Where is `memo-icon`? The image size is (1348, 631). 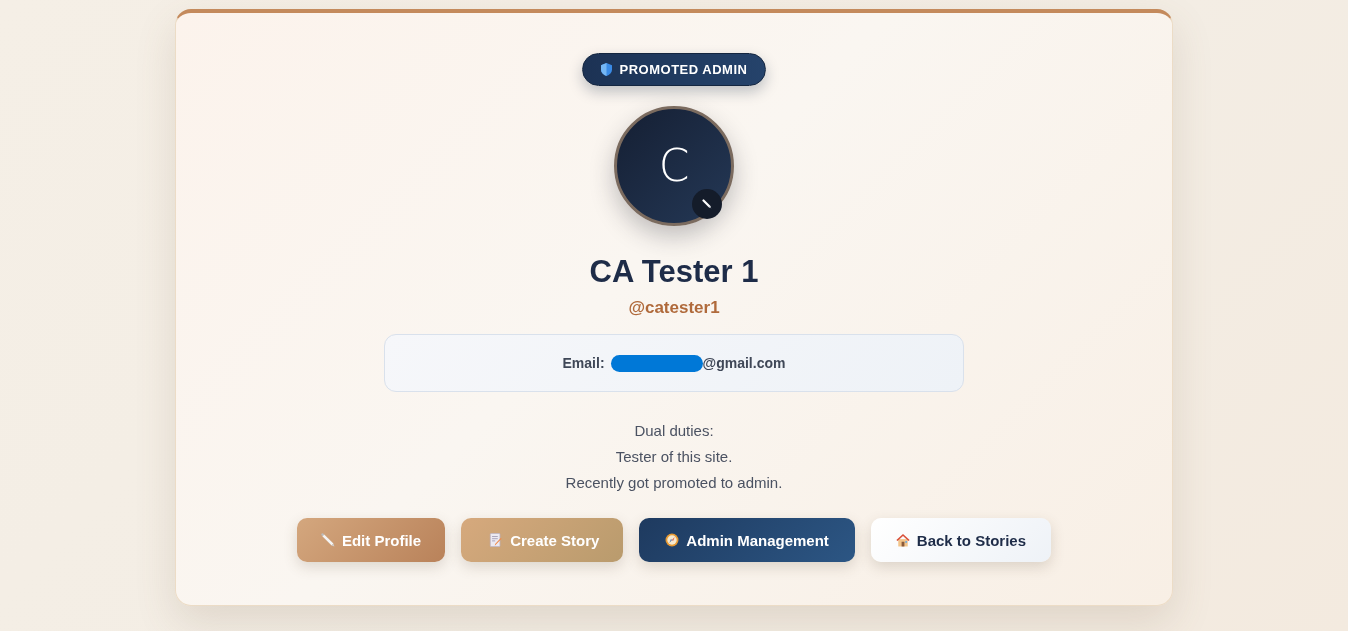
memo-icon is located at coordinates (496, 540).